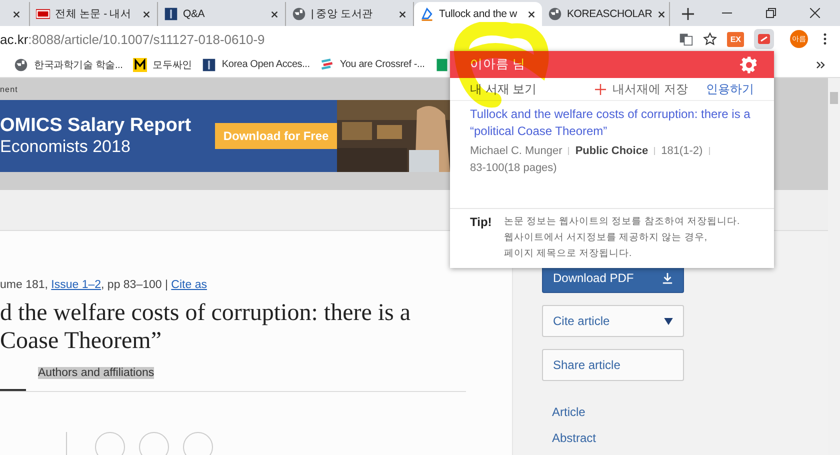 This screenshot has height=455, width=840. I want to click on restore-icon, so click(771, 13).